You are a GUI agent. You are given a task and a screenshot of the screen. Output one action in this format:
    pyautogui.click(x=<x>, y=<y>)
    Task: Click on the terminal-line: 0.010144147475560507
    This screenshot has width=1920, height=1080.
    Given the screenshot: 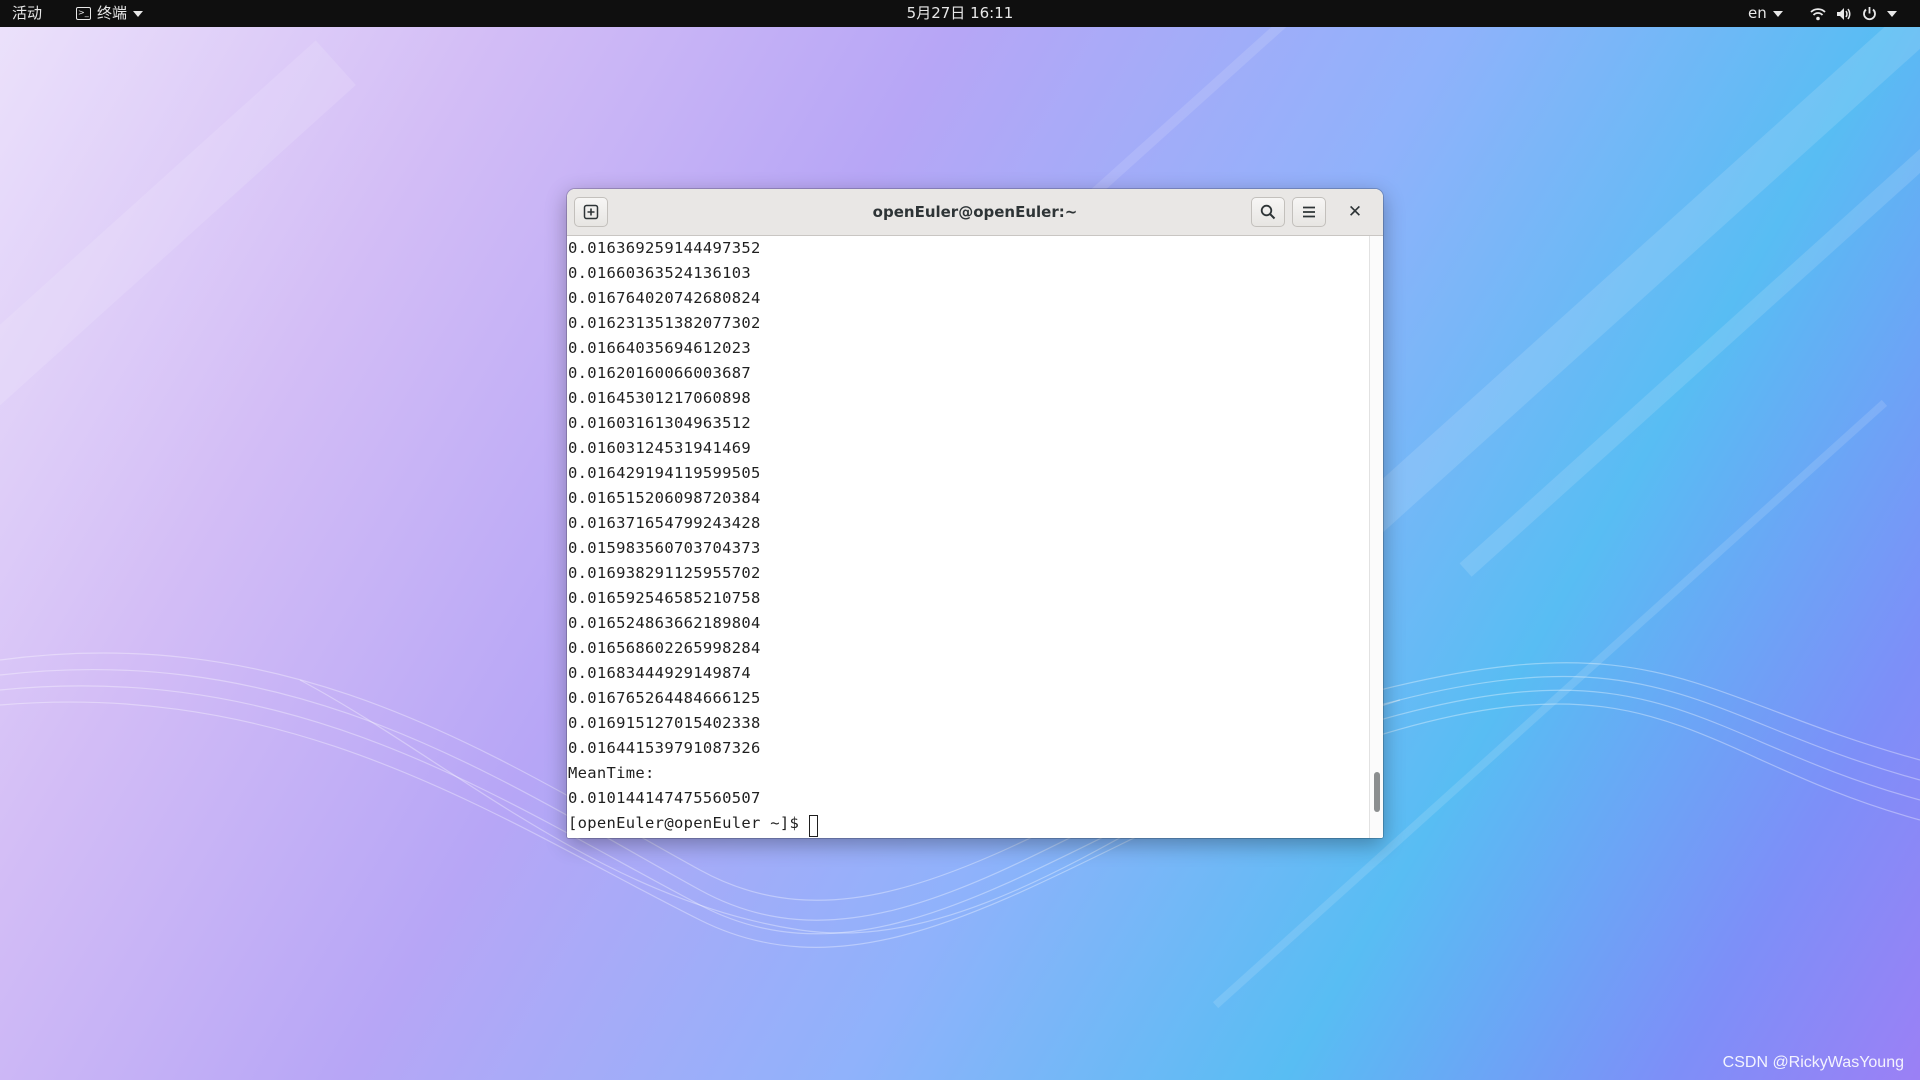 What is the action you would take?
    pyautogui.click(x=664, y=798)
    